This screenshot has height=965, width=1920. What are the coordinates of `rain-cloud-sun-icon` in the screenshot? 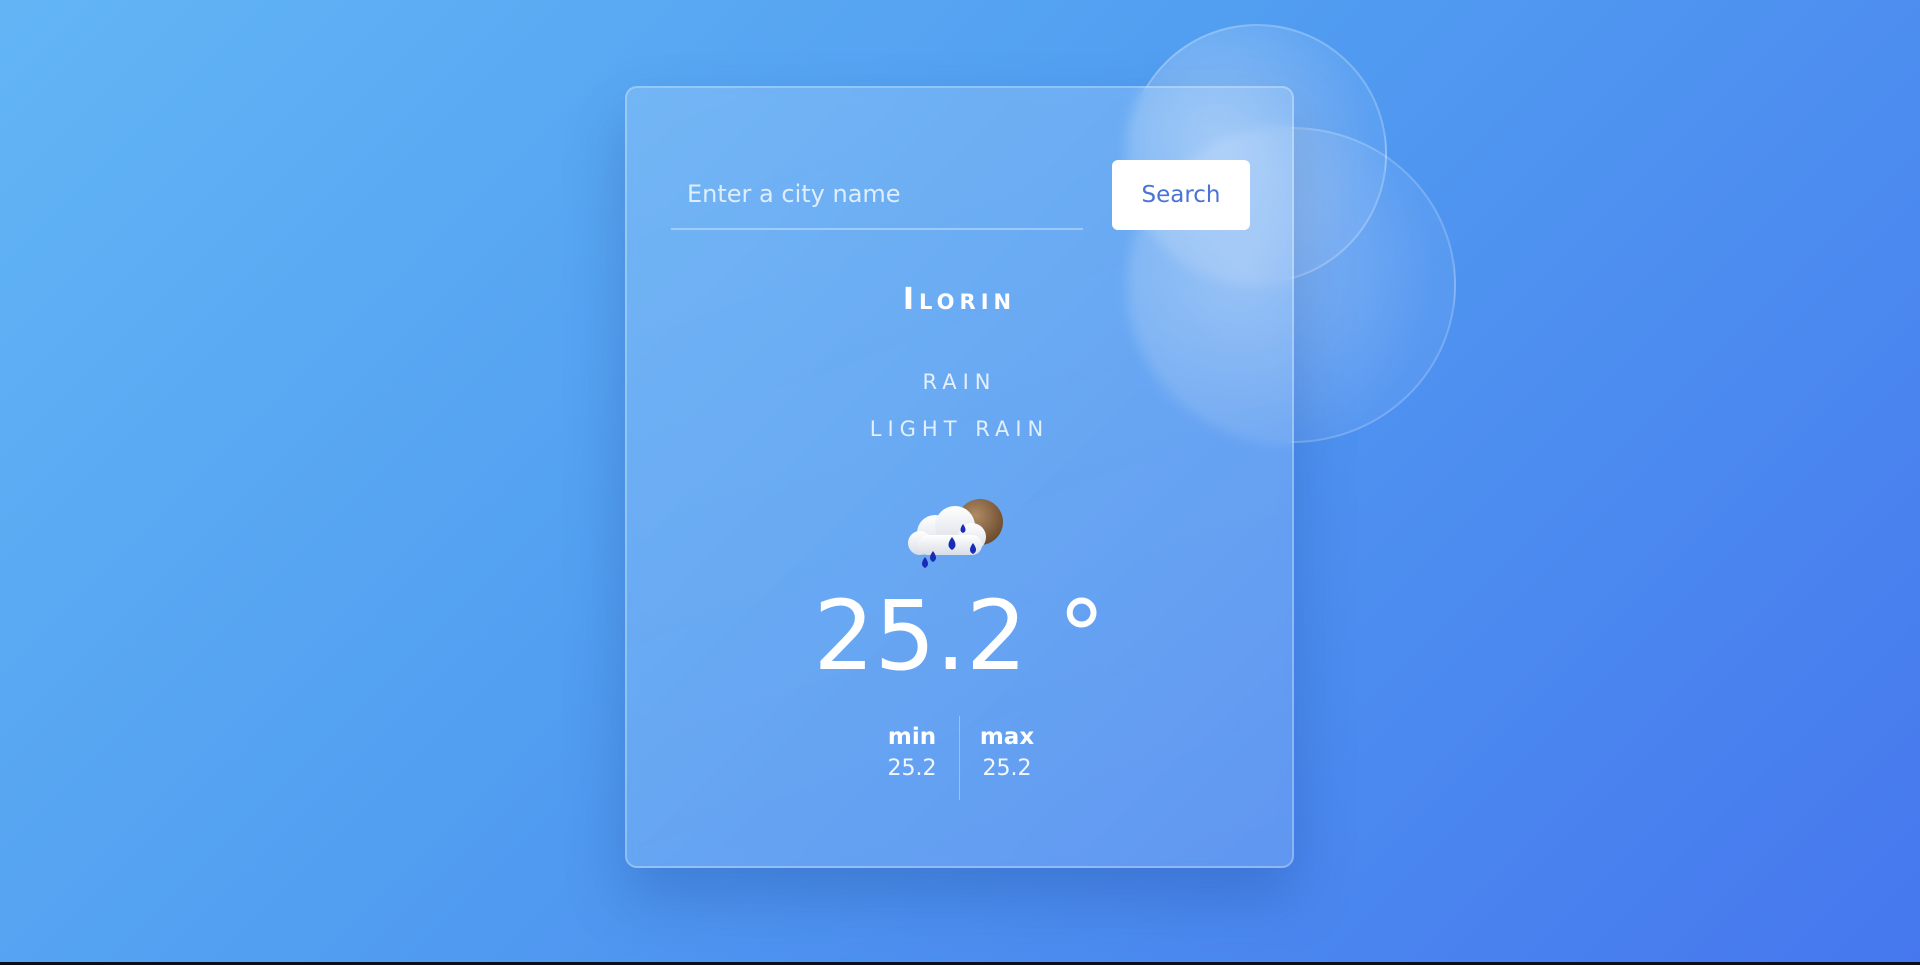 It's located at (960, 536).